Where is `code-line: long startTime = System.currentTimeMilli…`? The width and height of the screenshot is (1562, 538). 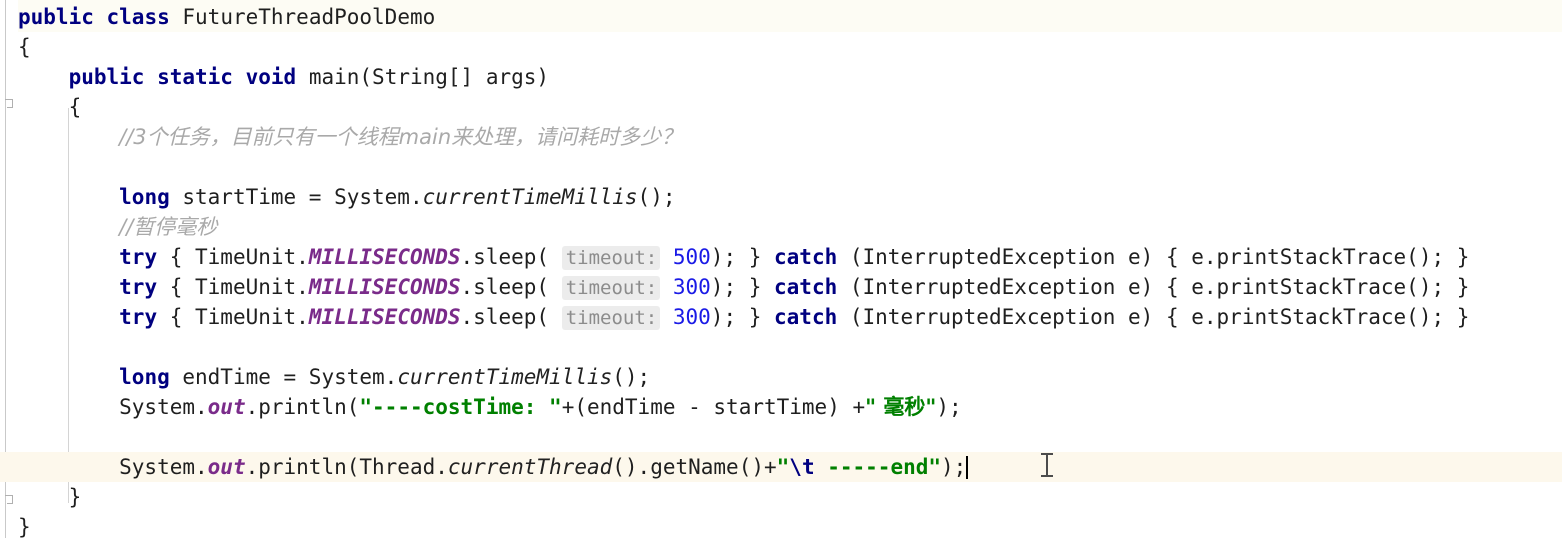 code-line: long startTime = System.currentTimeMilli… is located at coordinates (781, 197).